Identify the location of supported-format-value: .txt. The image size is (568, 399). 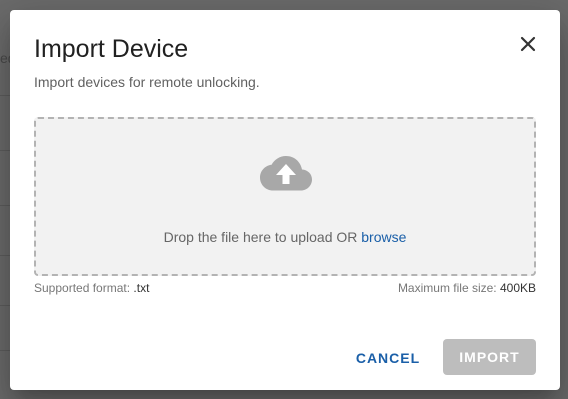
(141, 288).